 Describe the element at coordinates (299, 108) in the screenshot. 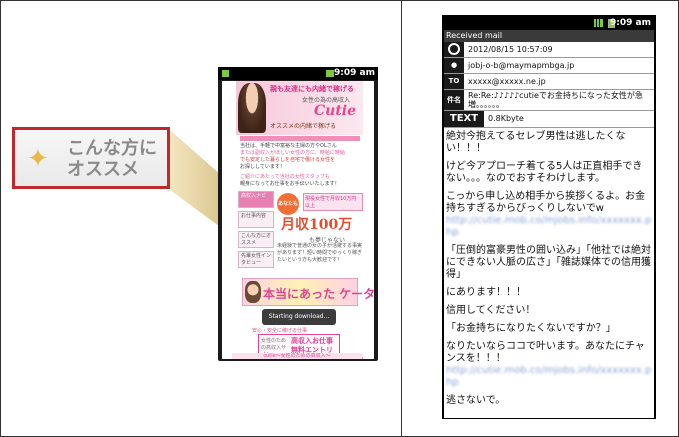

I see `site-banner: 親も友達にも内緒で稼げる 女性の為の高収入 Cutie オススメの内緒で稼げる` at that location.